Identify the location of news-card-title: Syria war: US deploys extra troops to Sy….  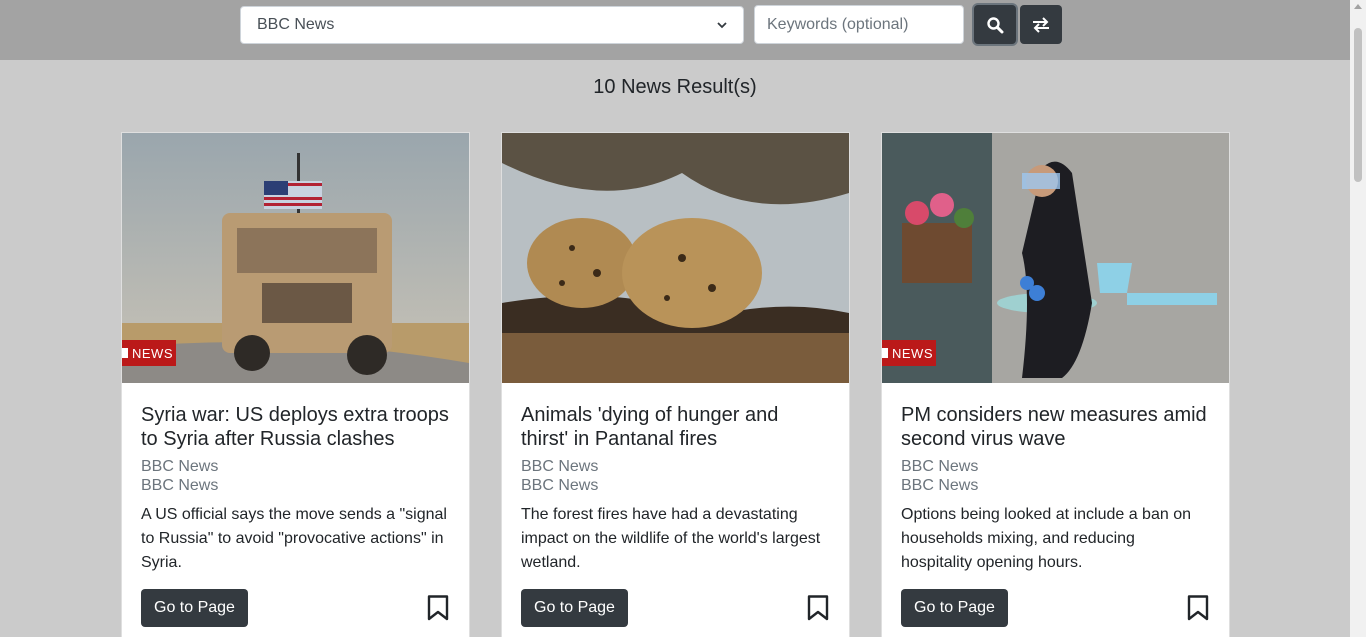
(295, 427).